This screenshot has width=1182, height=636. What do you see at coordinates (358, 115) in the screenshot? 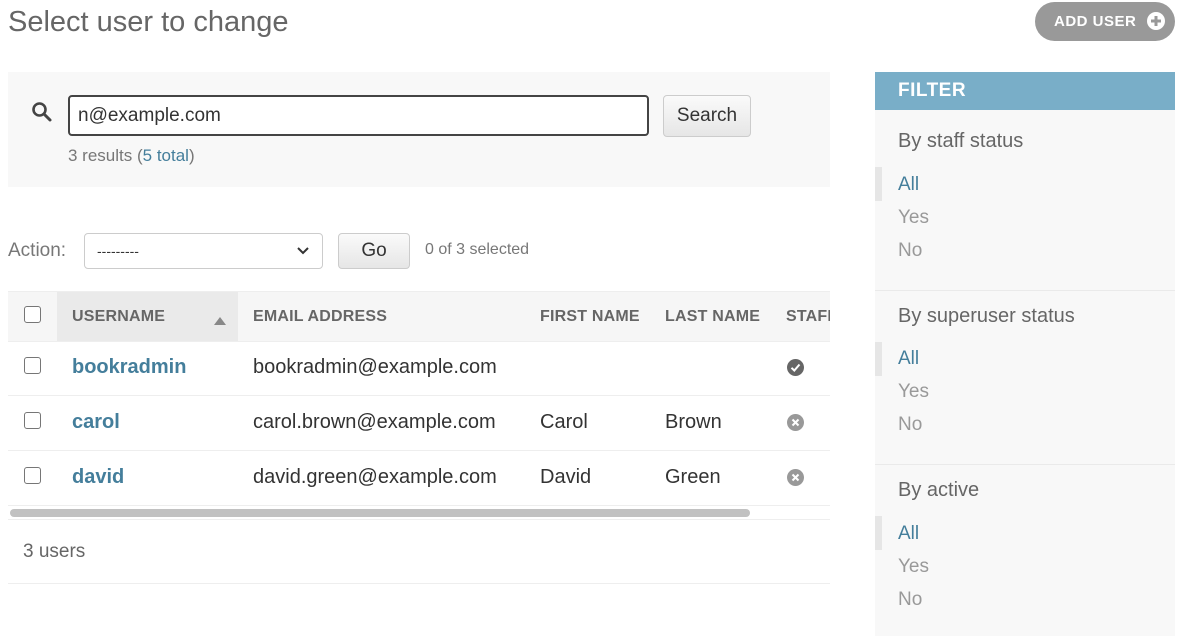
I see `search-input` at bounding box center [358, 115].